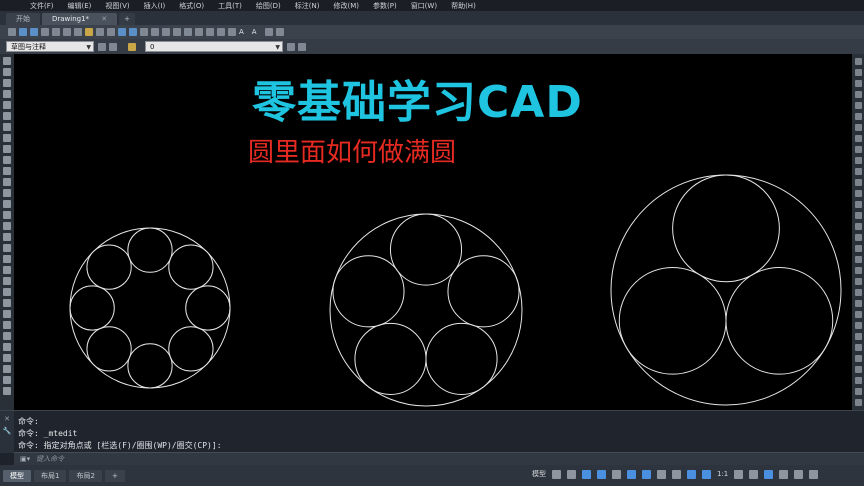  What do you see at coordinates (23, 19) in the screenshot?
I see `tab-start: 开始` at bounding box center [23, 19].